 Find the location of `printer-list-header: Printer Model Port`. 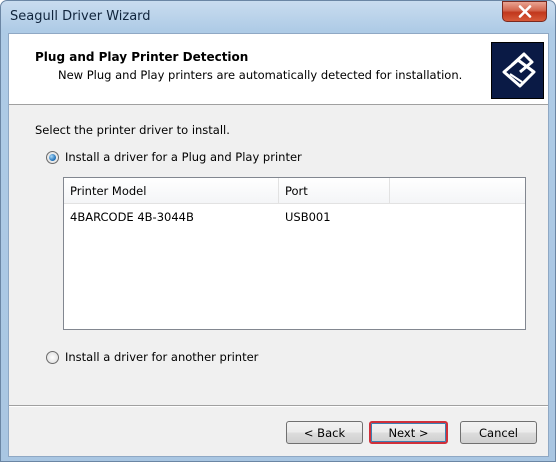

printer-list-header: Printer Model Port is located at coordinates (294, 191).